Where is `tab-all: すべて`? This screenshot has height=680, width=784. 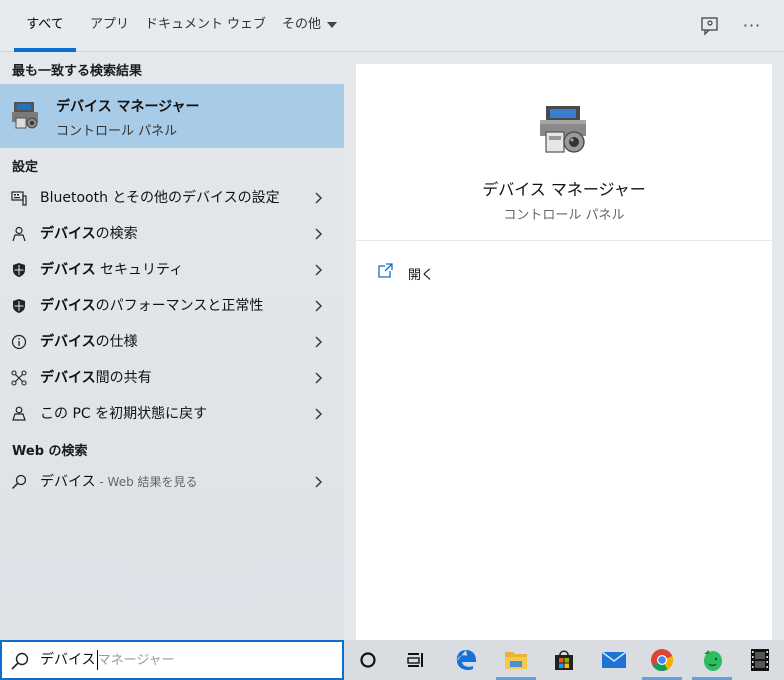 tab-all: すべて is located at coordinates (45, 26).